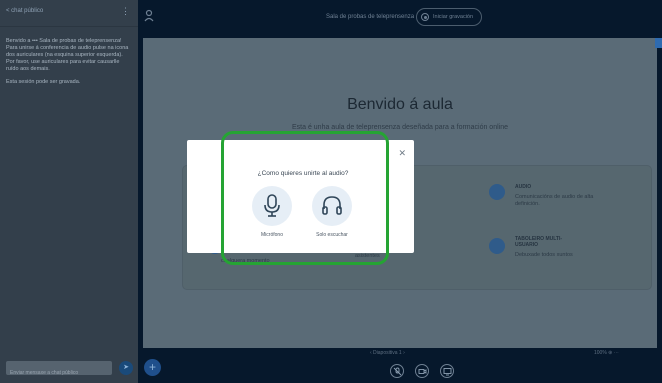  Describe the element at coordinates (402, 153) in the screenshot. I see `close-icon: ✕` at that location.